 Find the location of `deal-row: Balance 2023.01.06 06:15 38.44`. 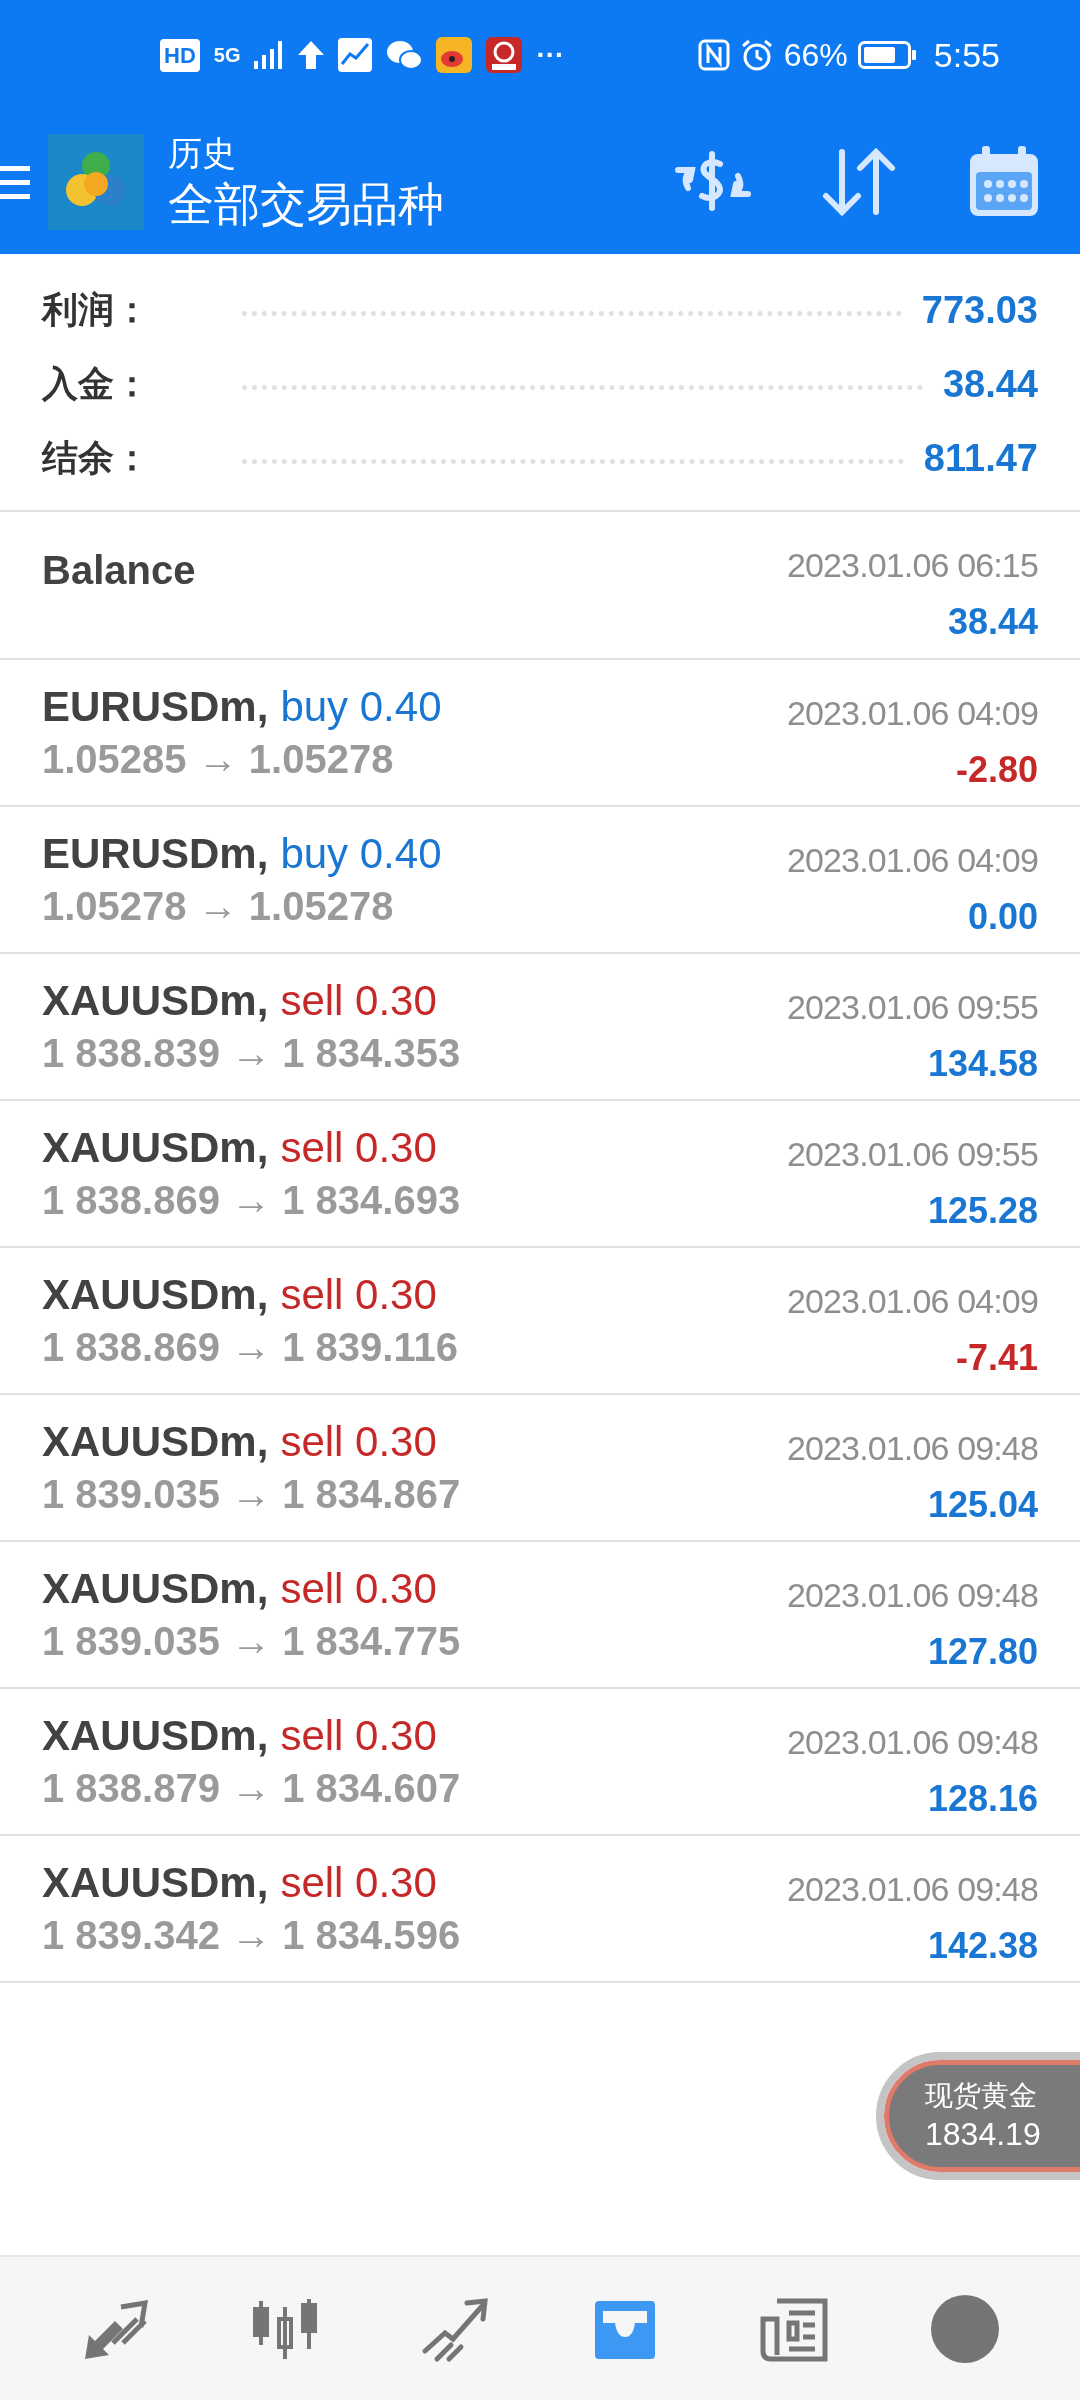

deal-row: Balance 2023.01.06 06:15 38.44 is located at coordinates (540, 586).